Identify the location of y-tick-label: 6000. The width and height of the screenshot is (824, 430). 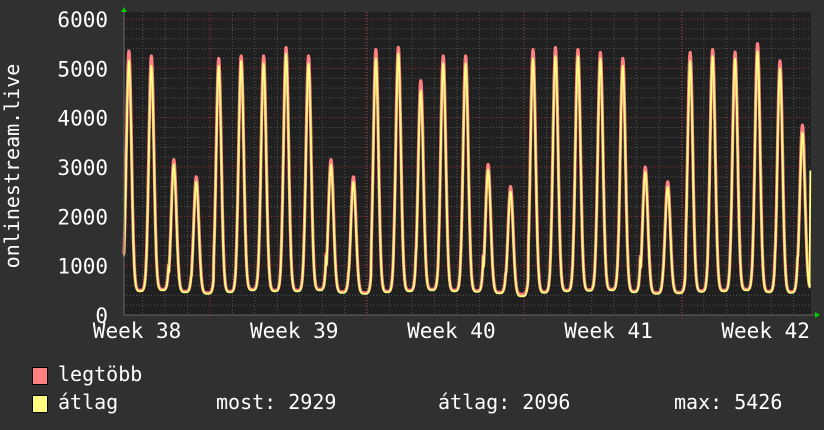
(82, 20).